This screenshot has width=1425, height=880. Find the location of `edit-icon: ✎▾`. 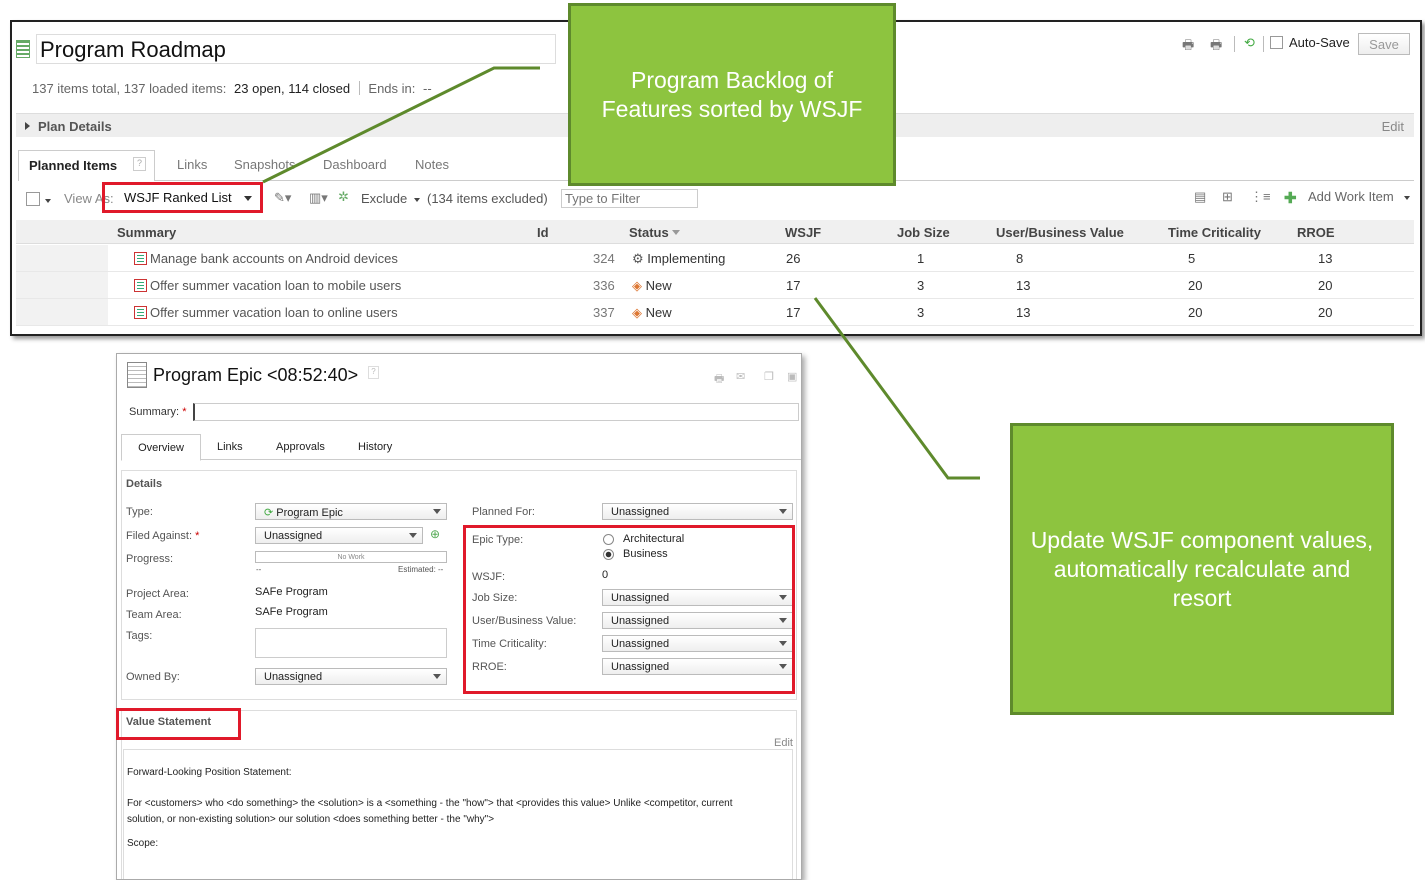

edit-icon: ✎▾ is located at coordinates (282, 198).